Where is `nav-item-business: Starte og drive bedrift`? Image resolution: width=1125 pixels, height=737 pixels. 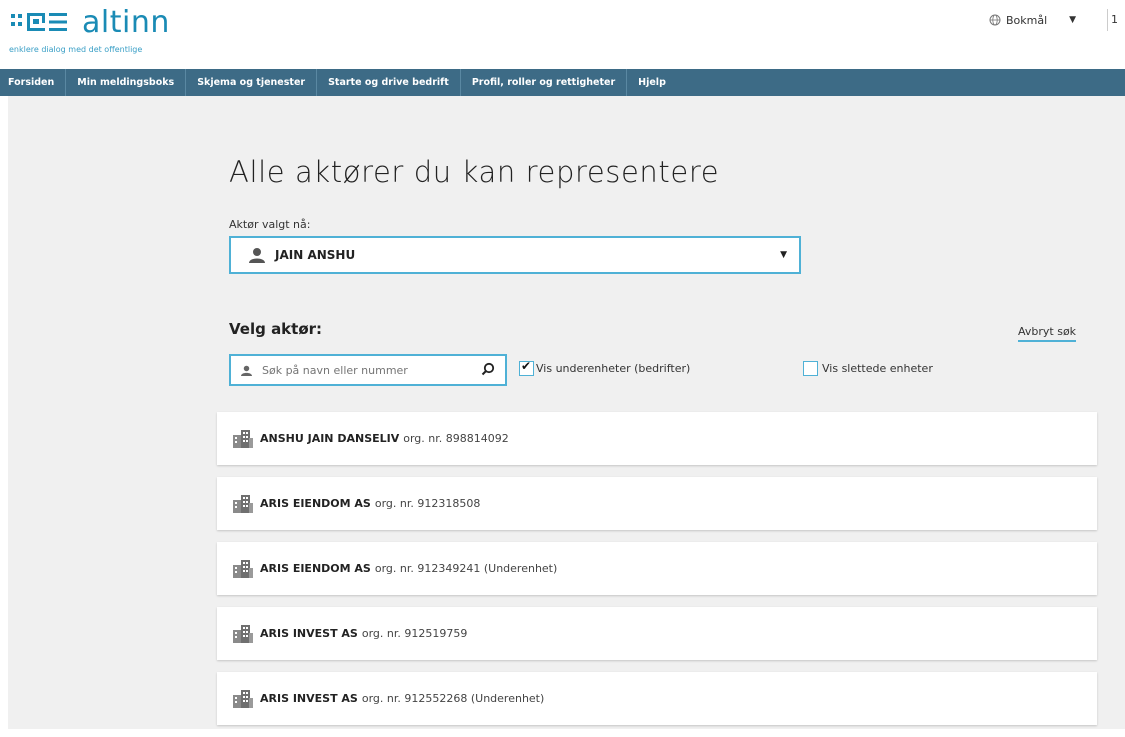 nav-item-business: Starte og drive bedrift is located at coordinates (389, 82).